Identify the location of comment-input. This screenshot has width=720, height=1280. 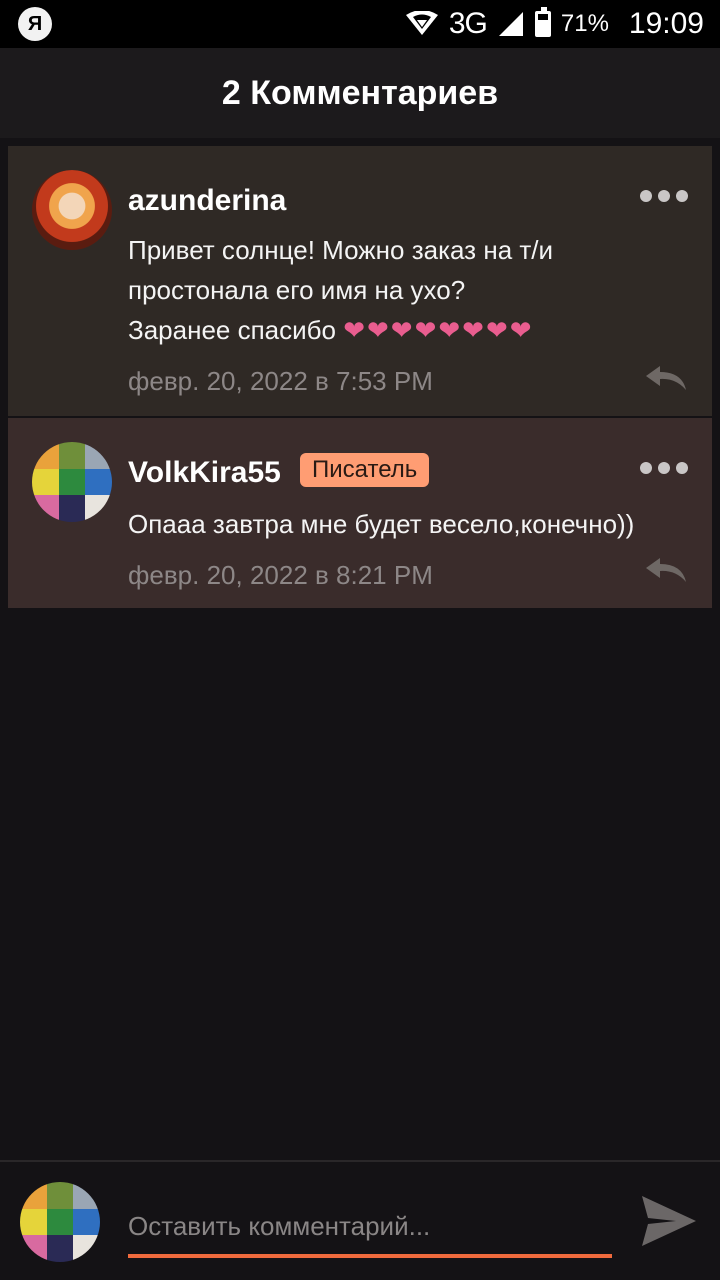
(370, 1228).